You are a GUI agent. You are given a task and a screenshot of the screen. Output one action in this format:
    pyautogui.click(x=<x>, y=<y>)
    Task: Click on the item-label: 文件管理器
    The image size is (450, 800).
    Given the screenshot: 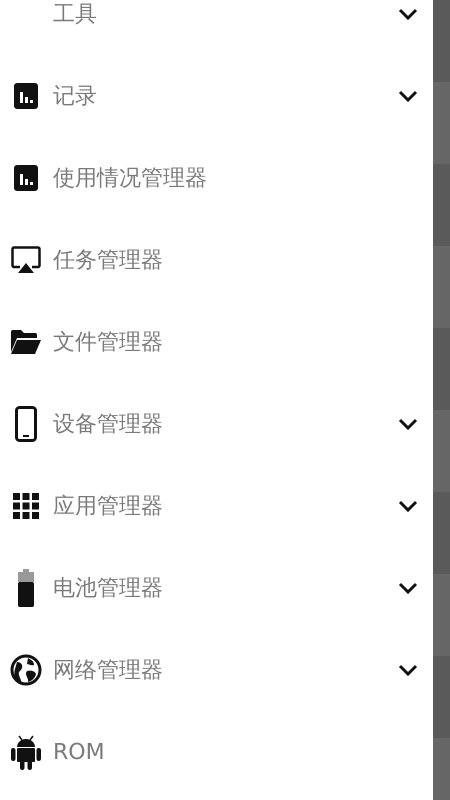 What is the action you would take?
    pyautogui.click(x=108, y=342)
    